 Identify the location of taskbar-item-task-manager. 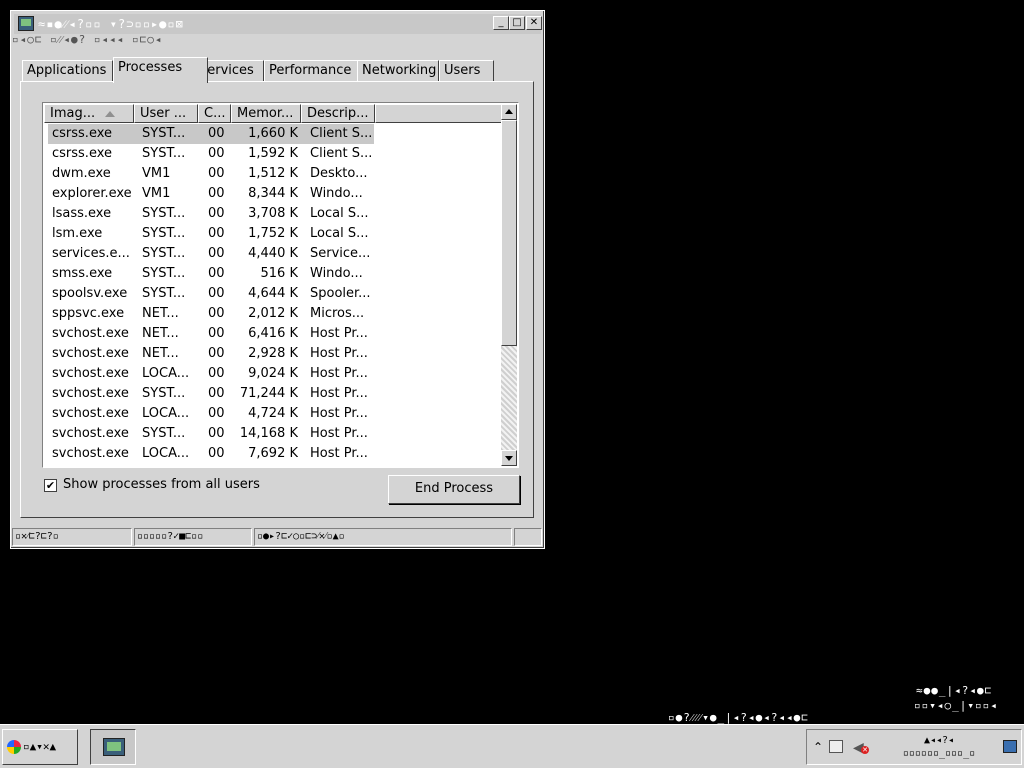
(113, 747).